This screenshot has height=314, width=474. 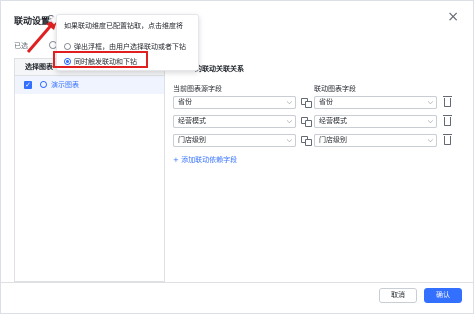 What do you see at coordinates (326, 102) in the screenshot?
I see `target-field-value: 省份` at bounding box center [326, 102].